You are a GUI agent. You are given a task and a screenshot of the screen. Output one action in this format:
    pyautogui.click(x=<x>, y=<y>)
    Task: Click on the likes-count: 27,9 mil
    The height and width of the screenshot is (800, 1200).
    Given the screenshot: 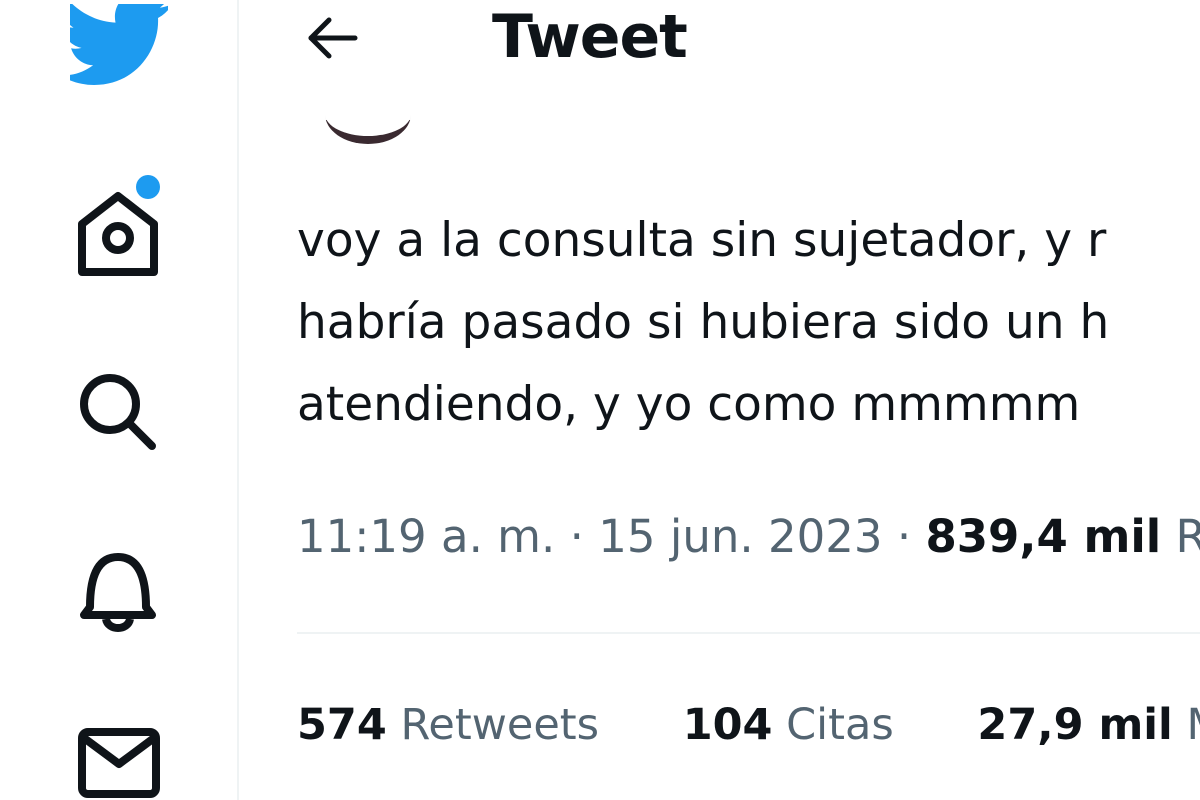 What is the action you would take?
    pyautogui.click(x=1075, y=725)
    